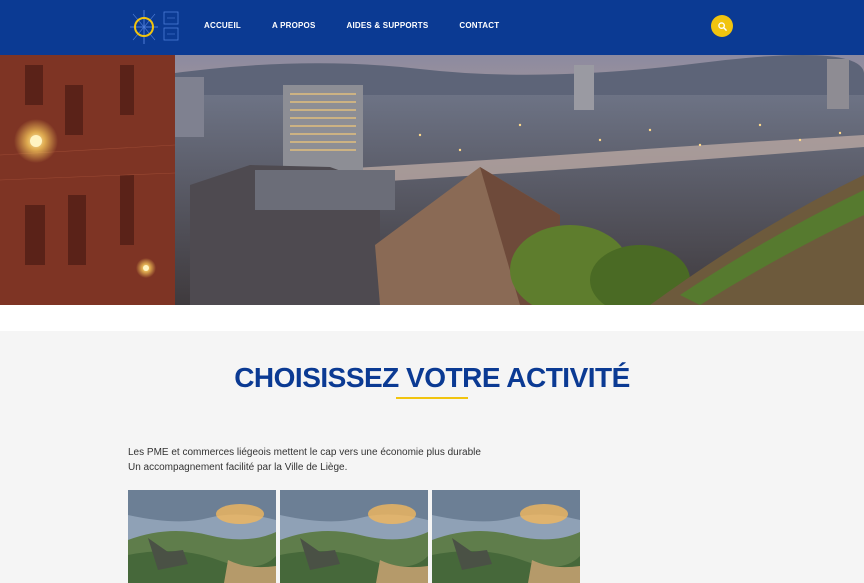 Image resolution: width=864 pixels, height=583 pixels. What do you see at coordinates (432, 318) in the screenshot?
I see `spacer-band` at bounding box center [432, 318].